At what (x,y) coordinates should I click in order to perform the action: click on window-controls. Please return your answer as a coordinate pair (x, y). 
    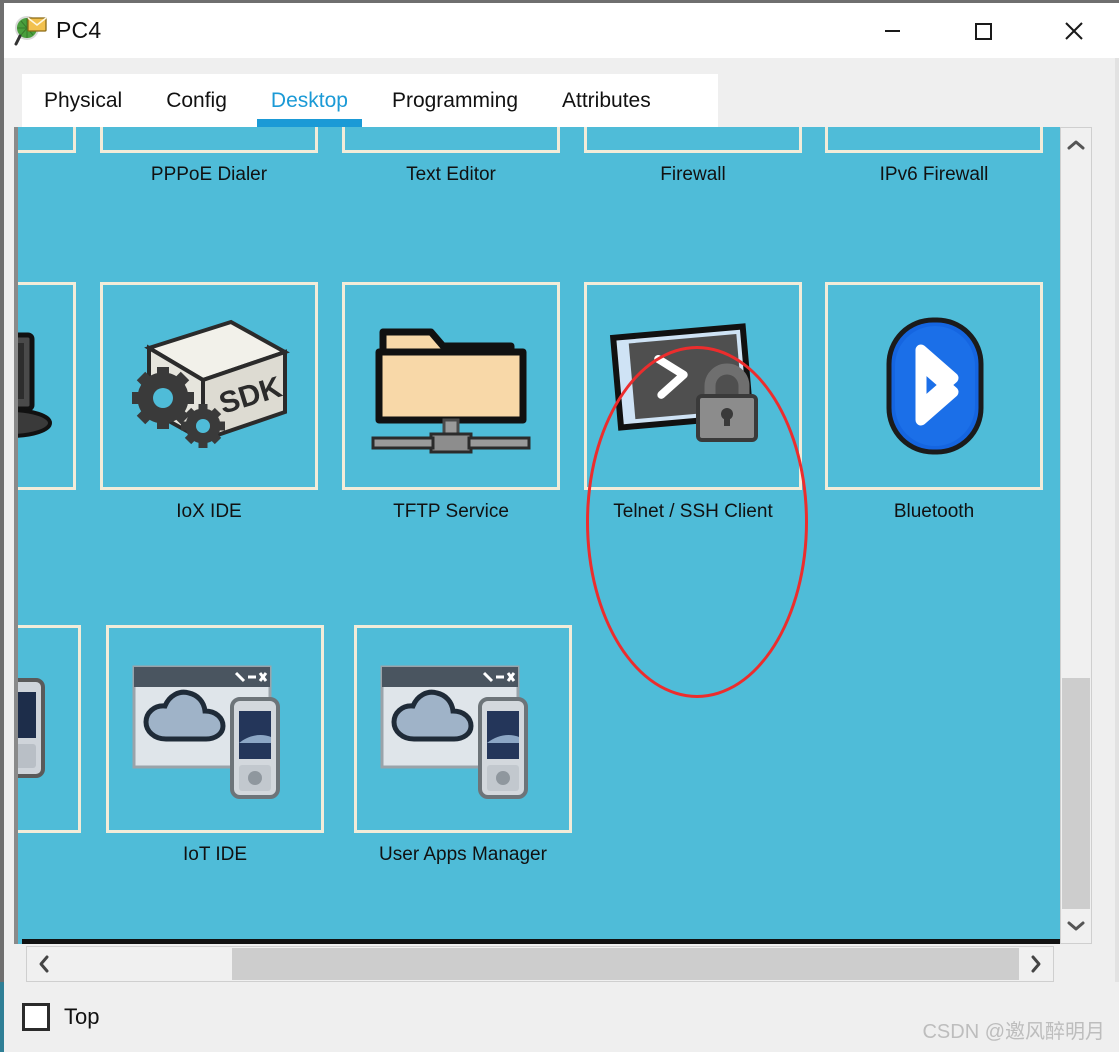
    Looking at the image, I should click on (982, 30).